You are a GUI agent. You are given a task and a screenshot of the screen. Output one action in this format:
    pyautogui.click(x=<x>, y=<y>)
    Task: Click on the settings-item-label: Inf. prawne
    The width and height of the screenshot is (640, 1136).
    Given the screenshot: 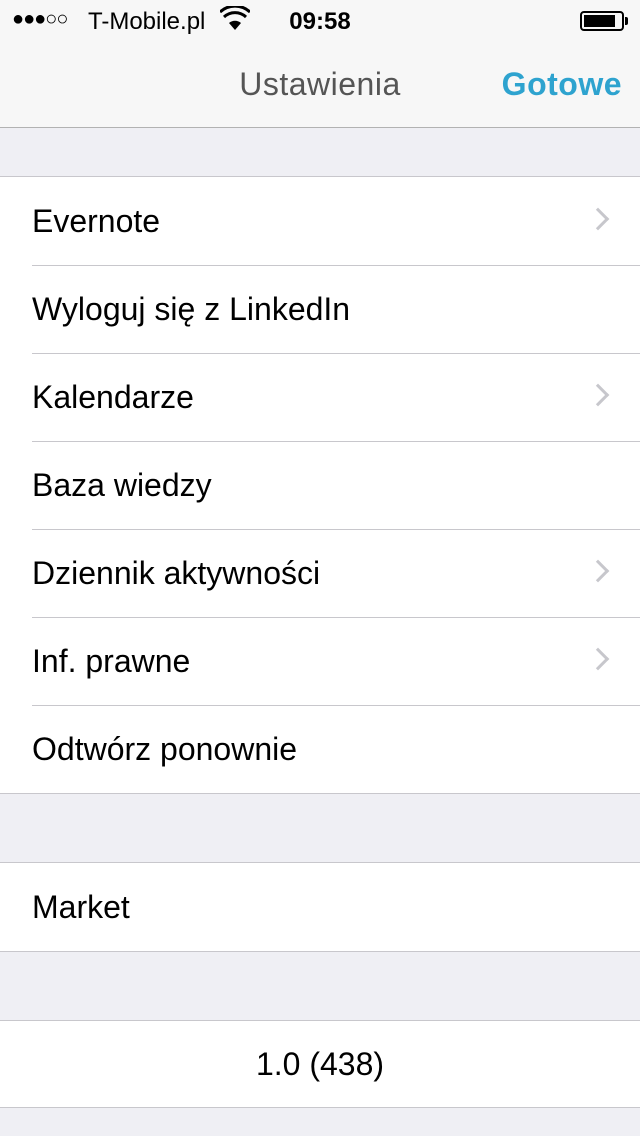 What is the action you would take?
    pyautogui.click(x=111, y=660)
    